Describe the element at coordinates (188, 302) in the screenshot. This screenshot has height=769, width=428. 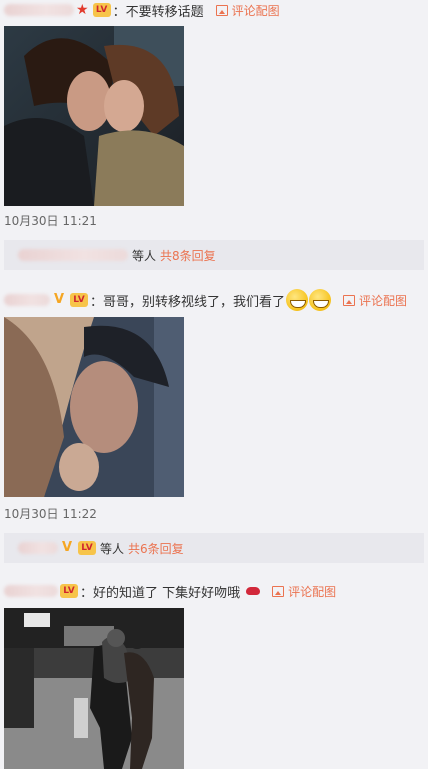
I see `comment-text: ：哥哥，别转移视线了，我们看了` at that location.